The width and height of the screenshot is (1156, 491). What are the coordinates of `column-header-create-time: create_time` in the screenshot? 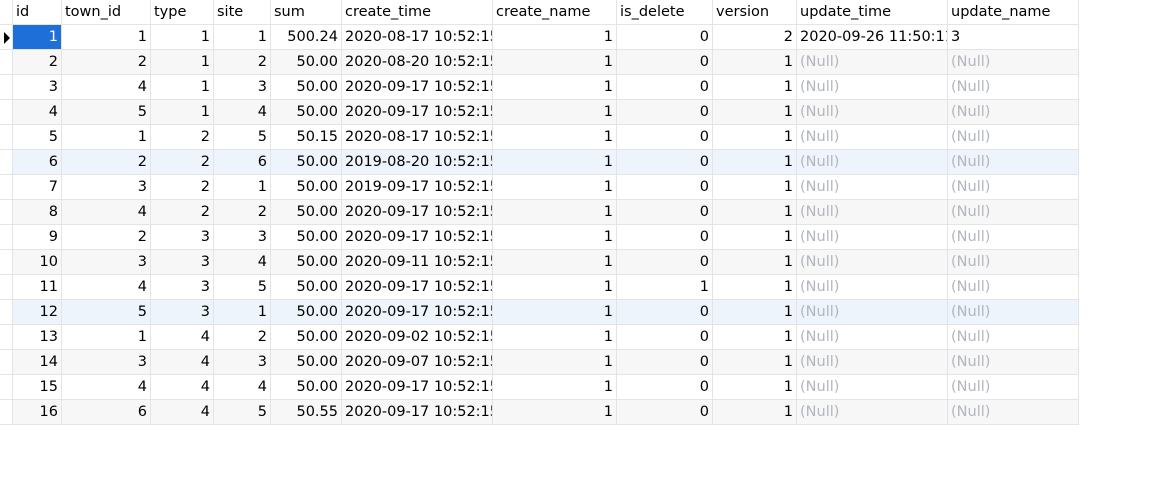 It's located at (417, 12).